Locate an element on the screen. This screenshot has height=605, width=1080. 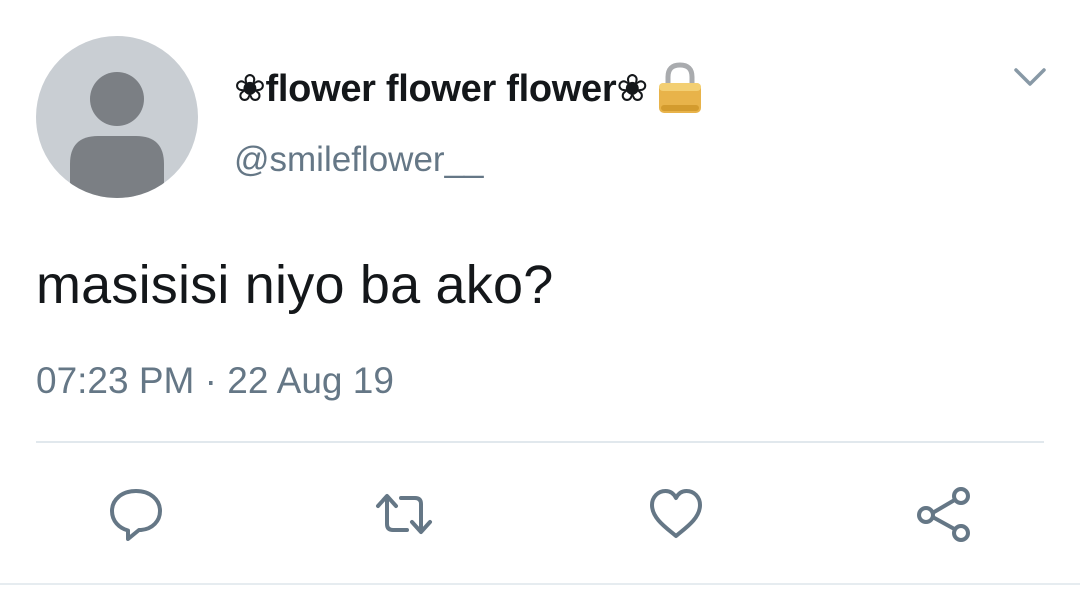
user-handle: @smileflower__ is located at coordinates (359, 160).